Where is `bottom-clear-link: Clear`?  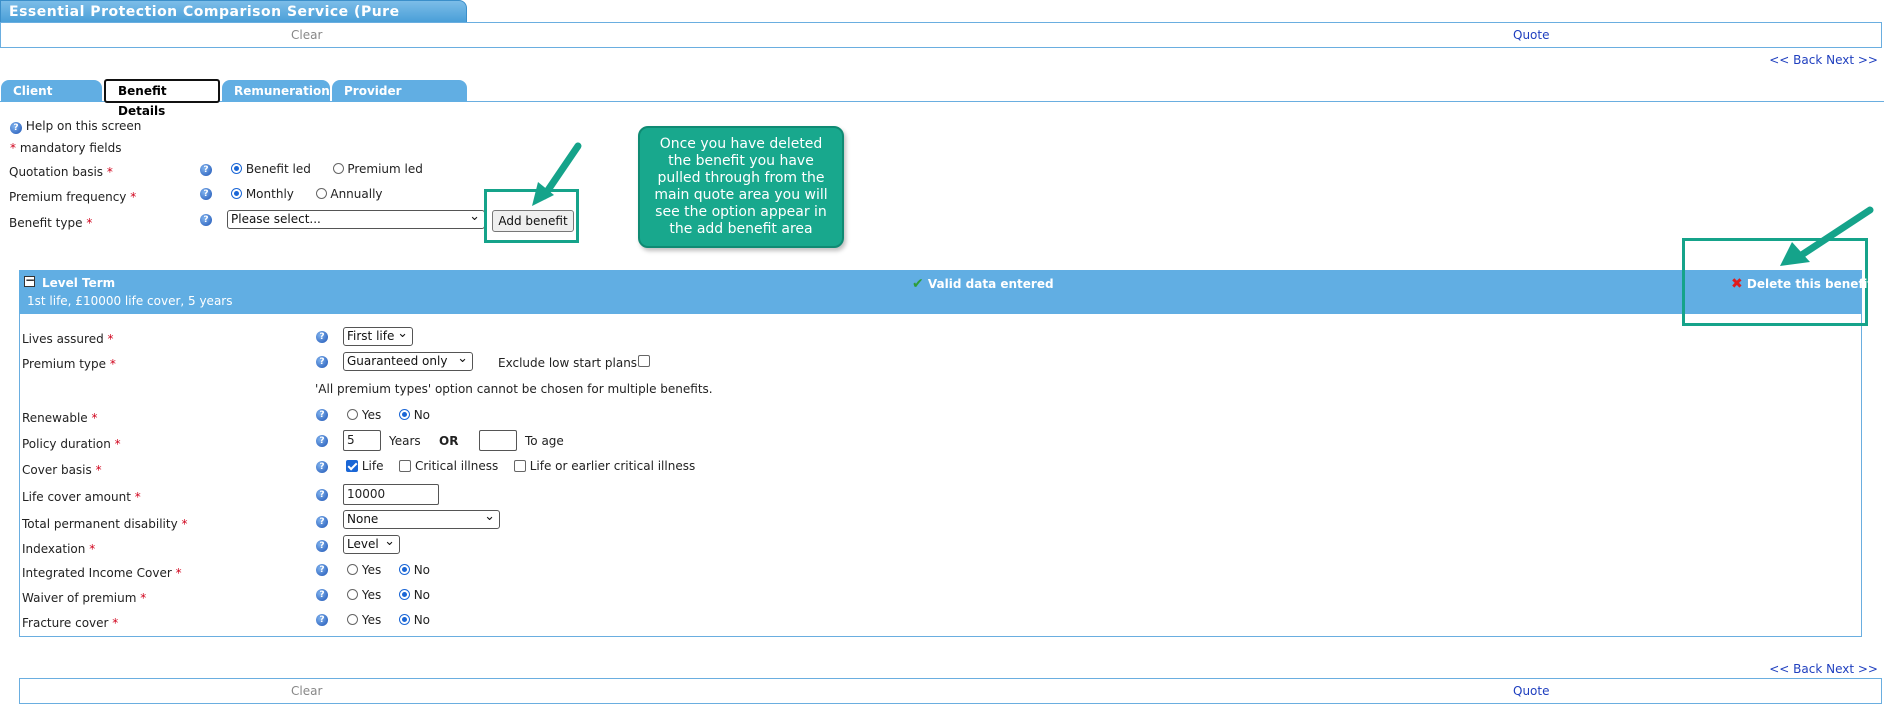
bottom-clear-link: Clear is located at coordinates (306, 691).